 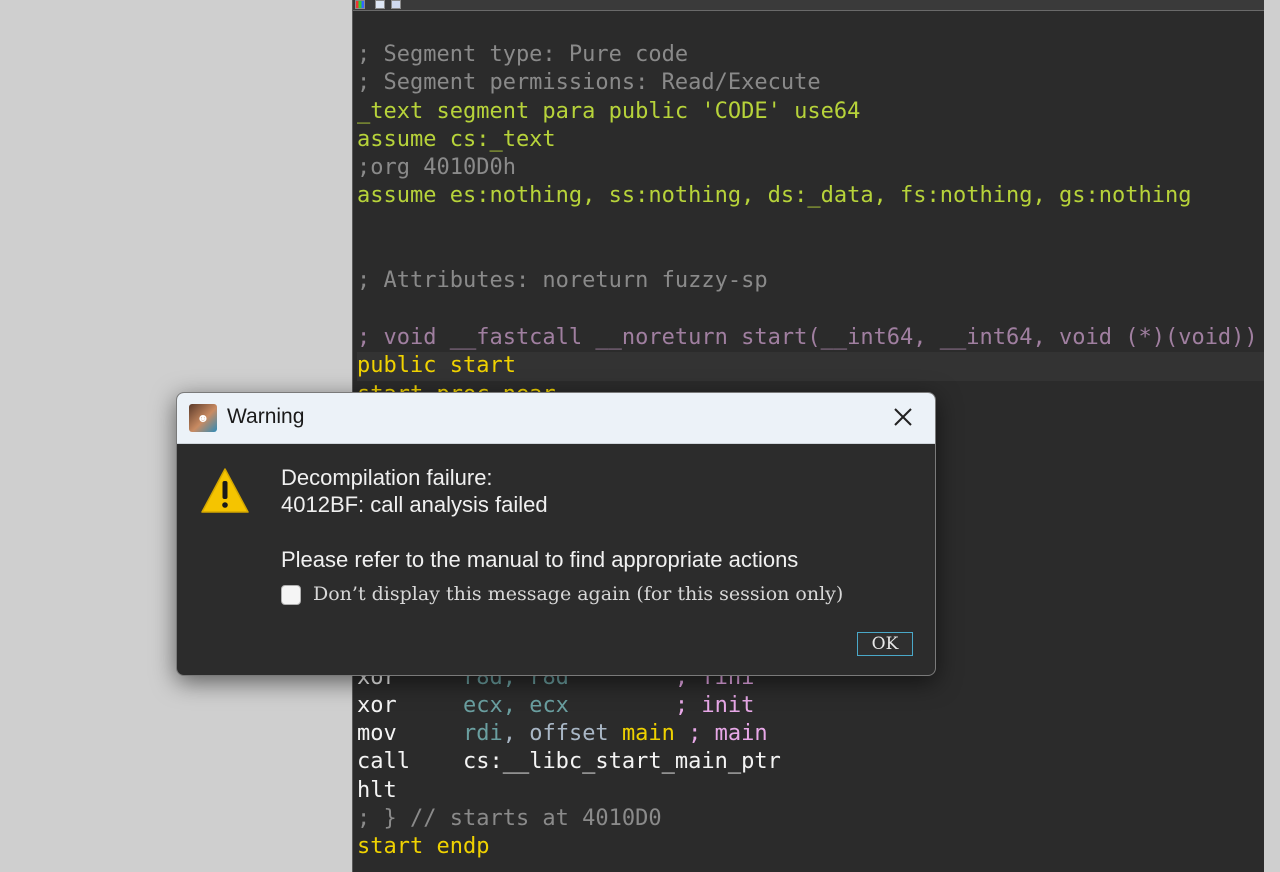 I want to click on code-token: ecx, ecx, so click(x=515, y=705).